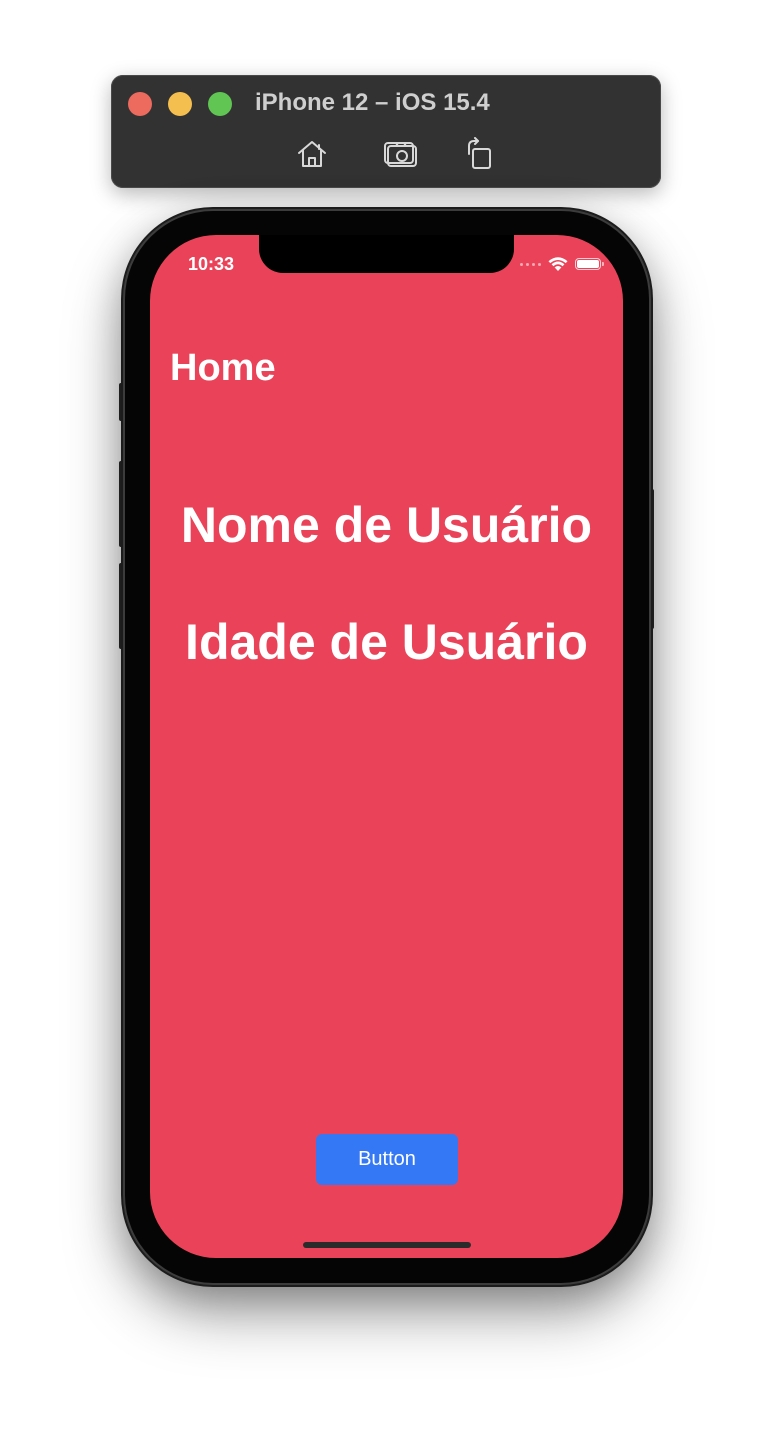 The width and height of the screenshot is (772, 1434). Describe the element at coordinates (312, 154) in the screenshot. I see `home-icon` at that location.